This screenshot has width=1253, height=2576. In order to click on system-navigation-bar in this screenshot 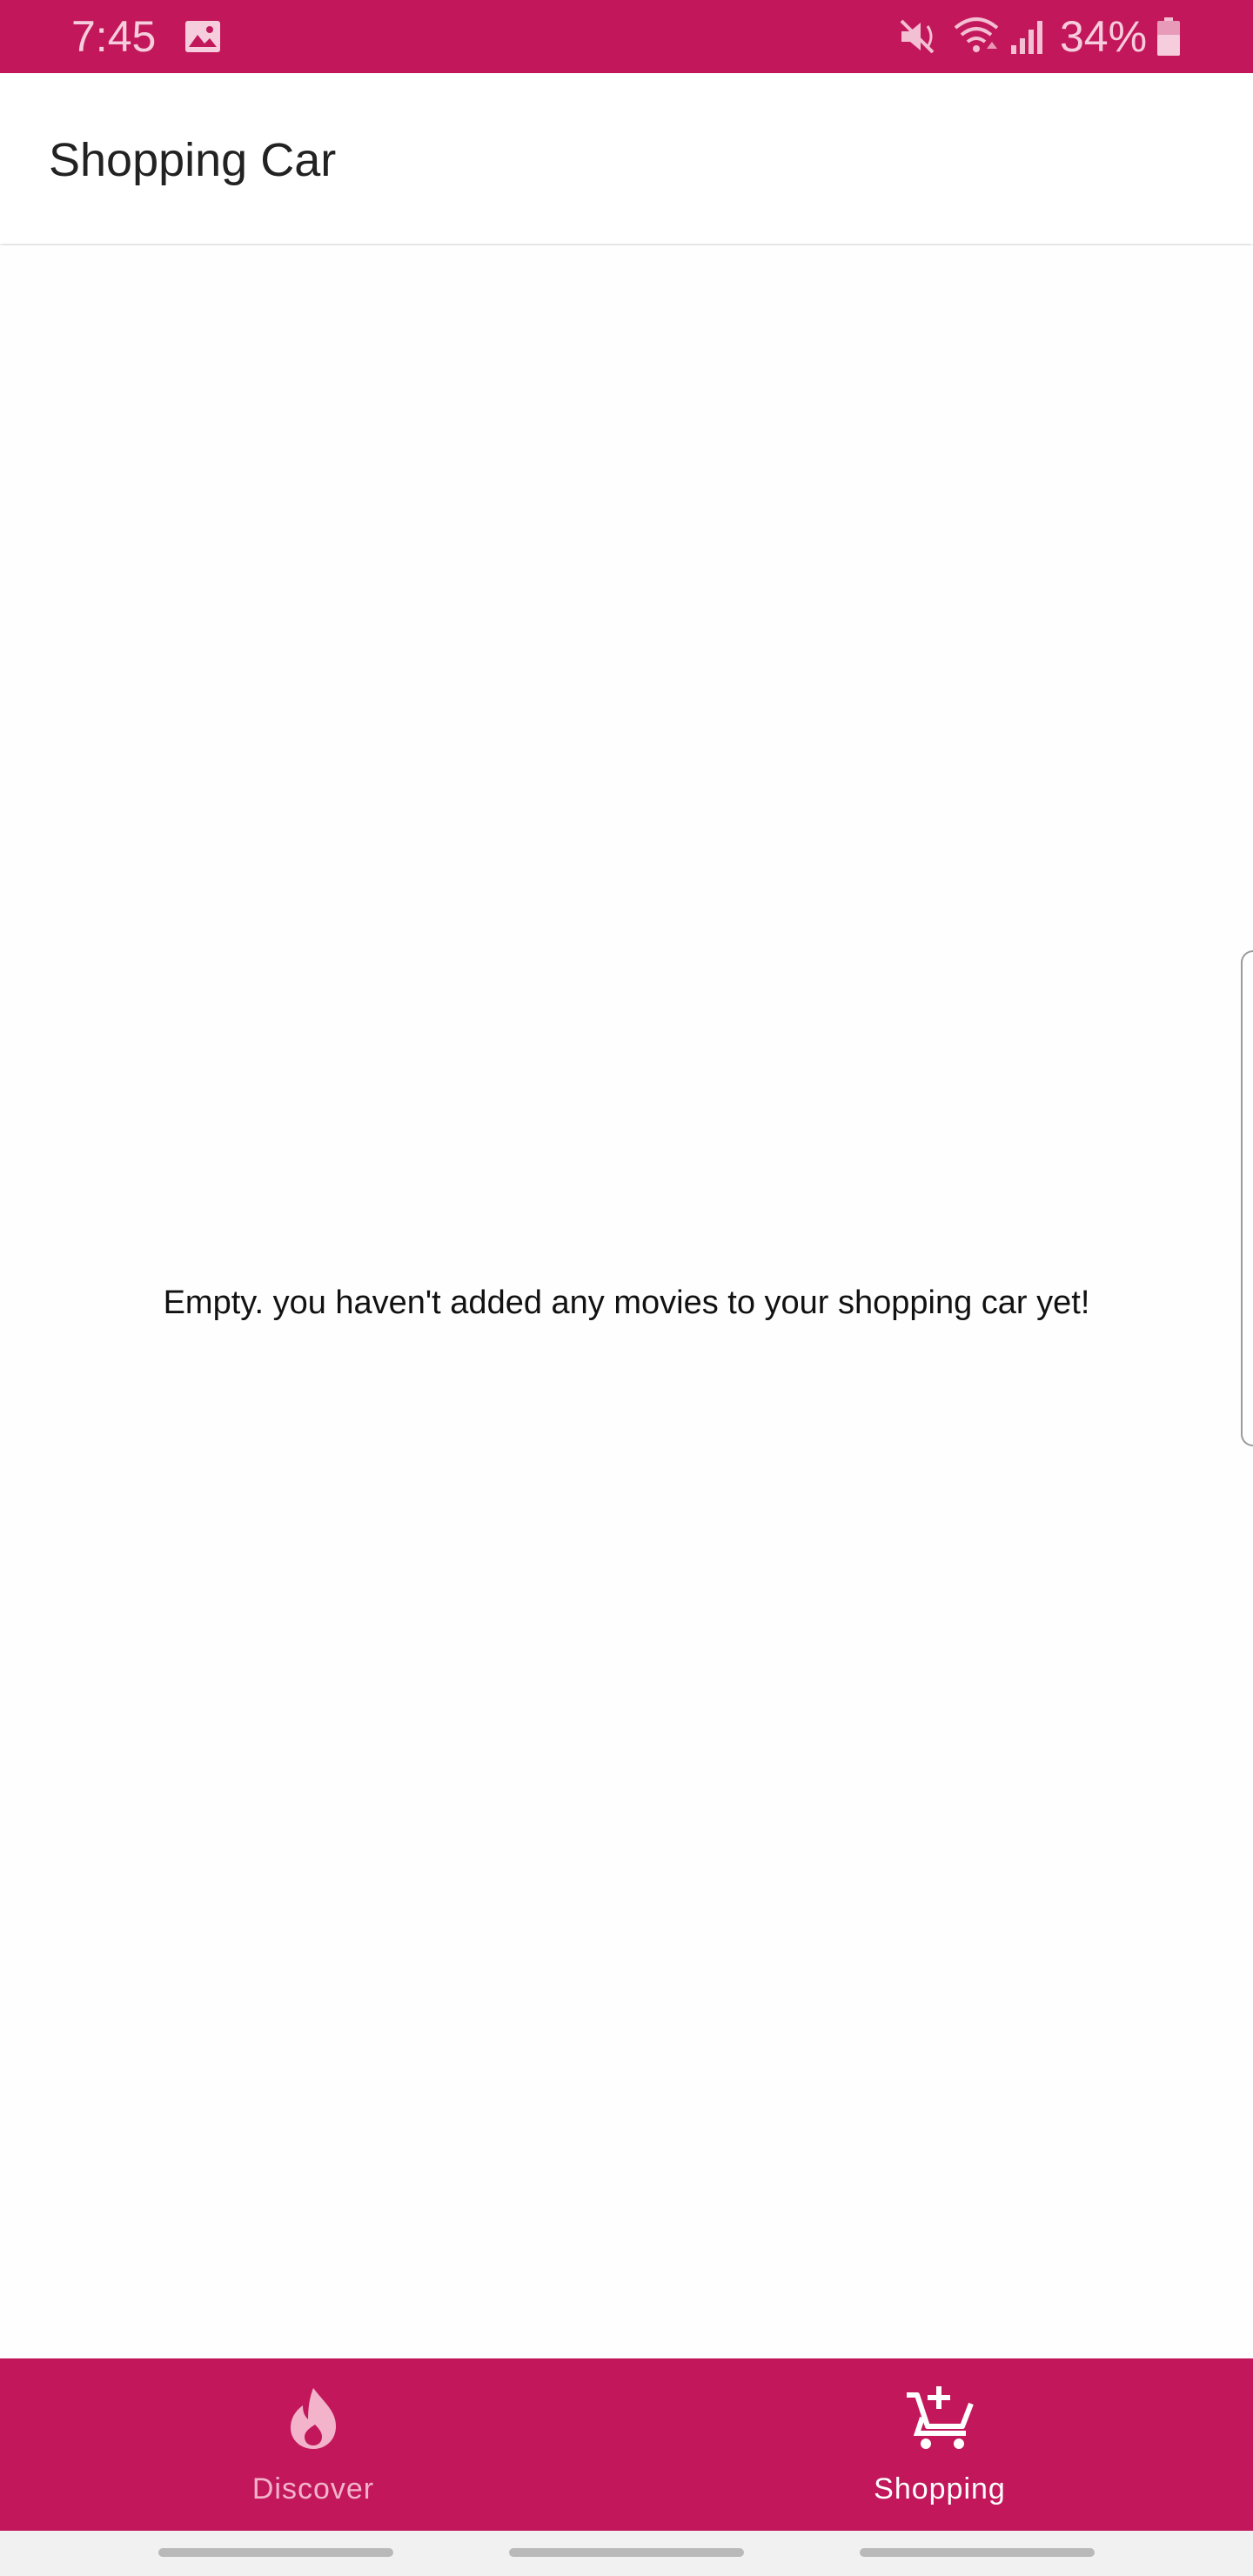, I will do `click(626, 2554)`.